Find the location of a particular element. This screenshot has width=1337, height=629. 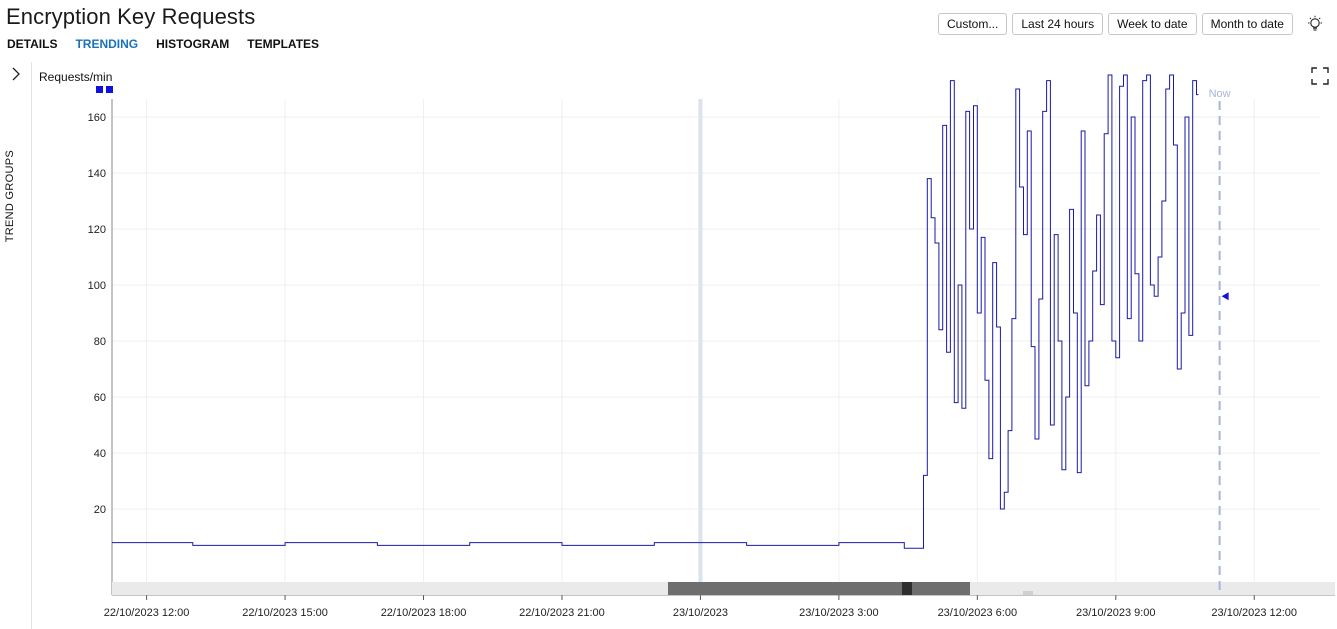

time-scrollbar-handle is located at coordinates (907, 588).